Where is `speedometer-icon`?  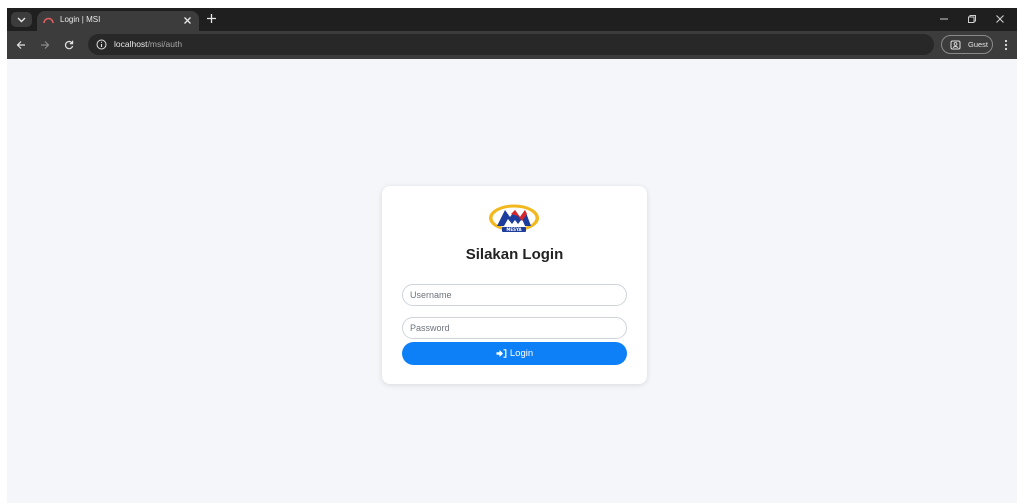 speedometer-icon is located at coordinates (48, 20).